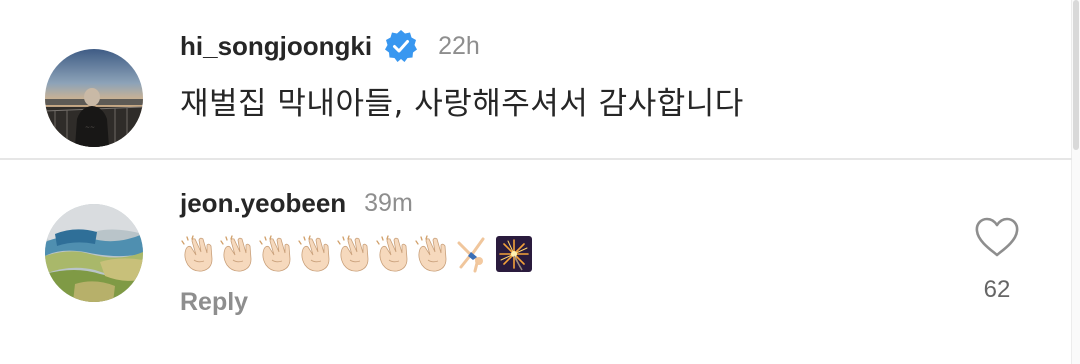 The height and width of the screenshot is (364, 1080). What do you see at coordinates (276, 46) in the screenshot?
I see `username: hi_songjoongki` at bounding box center [276, 46].